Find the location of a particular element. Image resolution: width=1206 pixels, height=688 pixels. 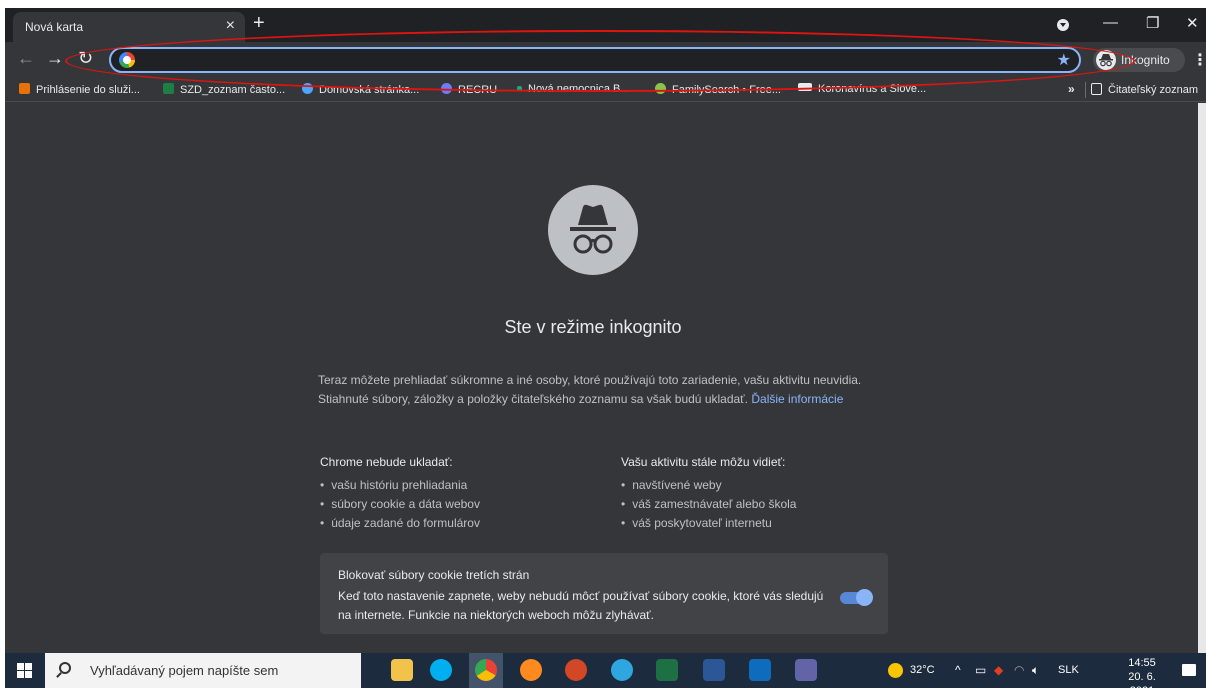

reading-list-button: Čitateľský zoznam is located at coordinates (1144, 89).